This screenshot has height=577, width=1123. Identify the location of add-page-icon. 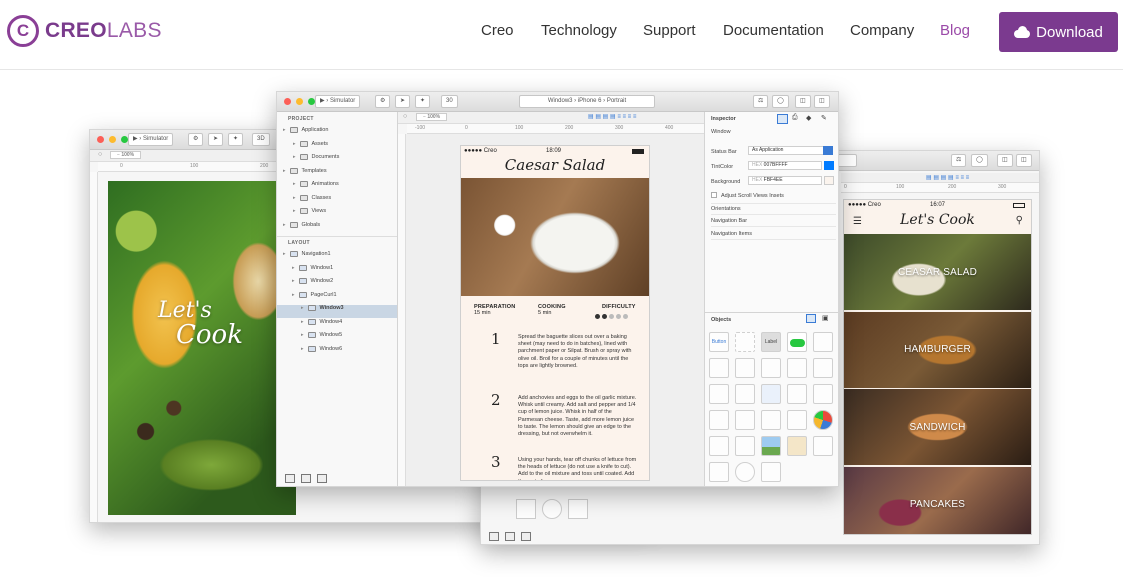
(526, 536).